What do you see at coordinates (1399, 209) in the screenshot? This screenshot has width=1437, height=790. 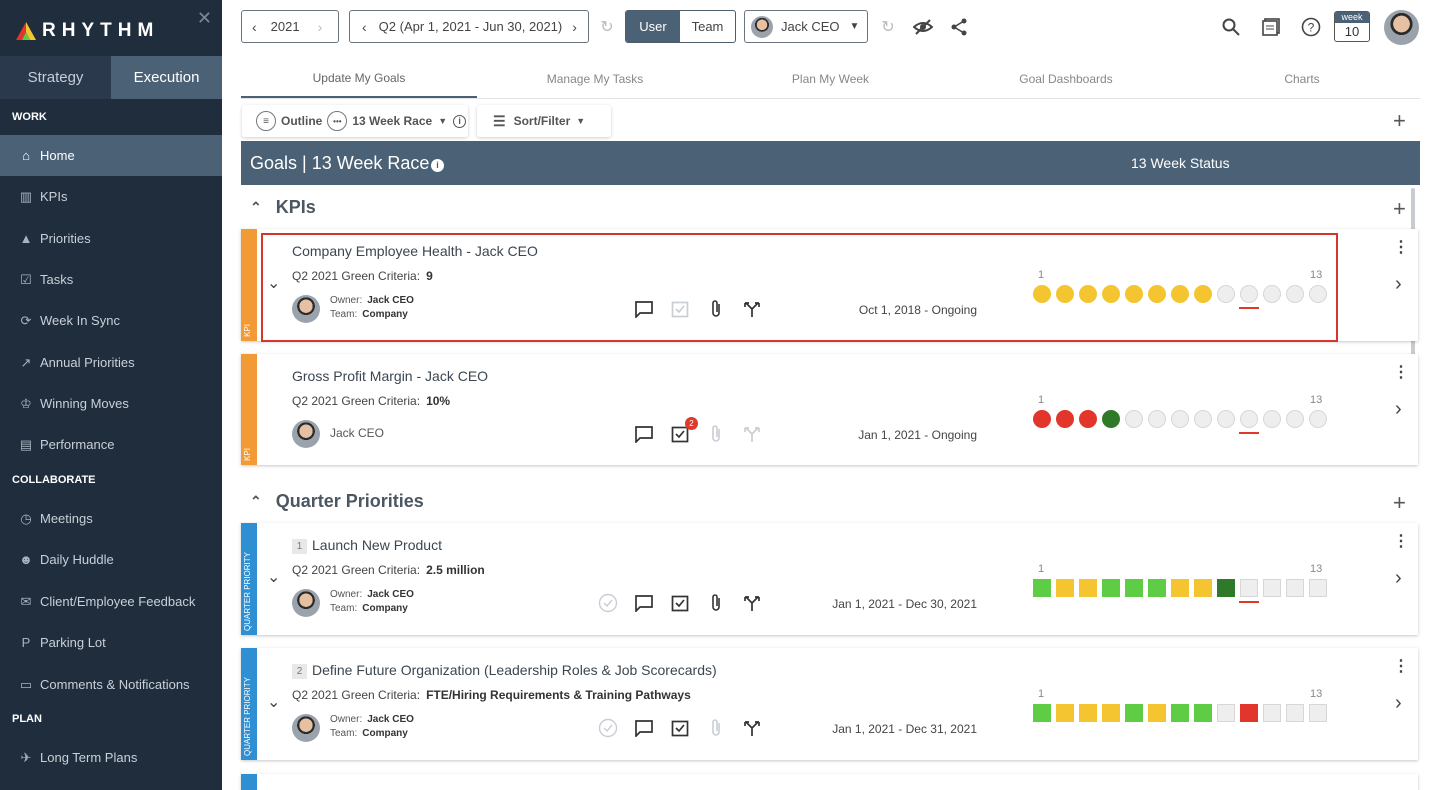 I see `add-kpi-icon: +` at bounding box center [1399, 209].